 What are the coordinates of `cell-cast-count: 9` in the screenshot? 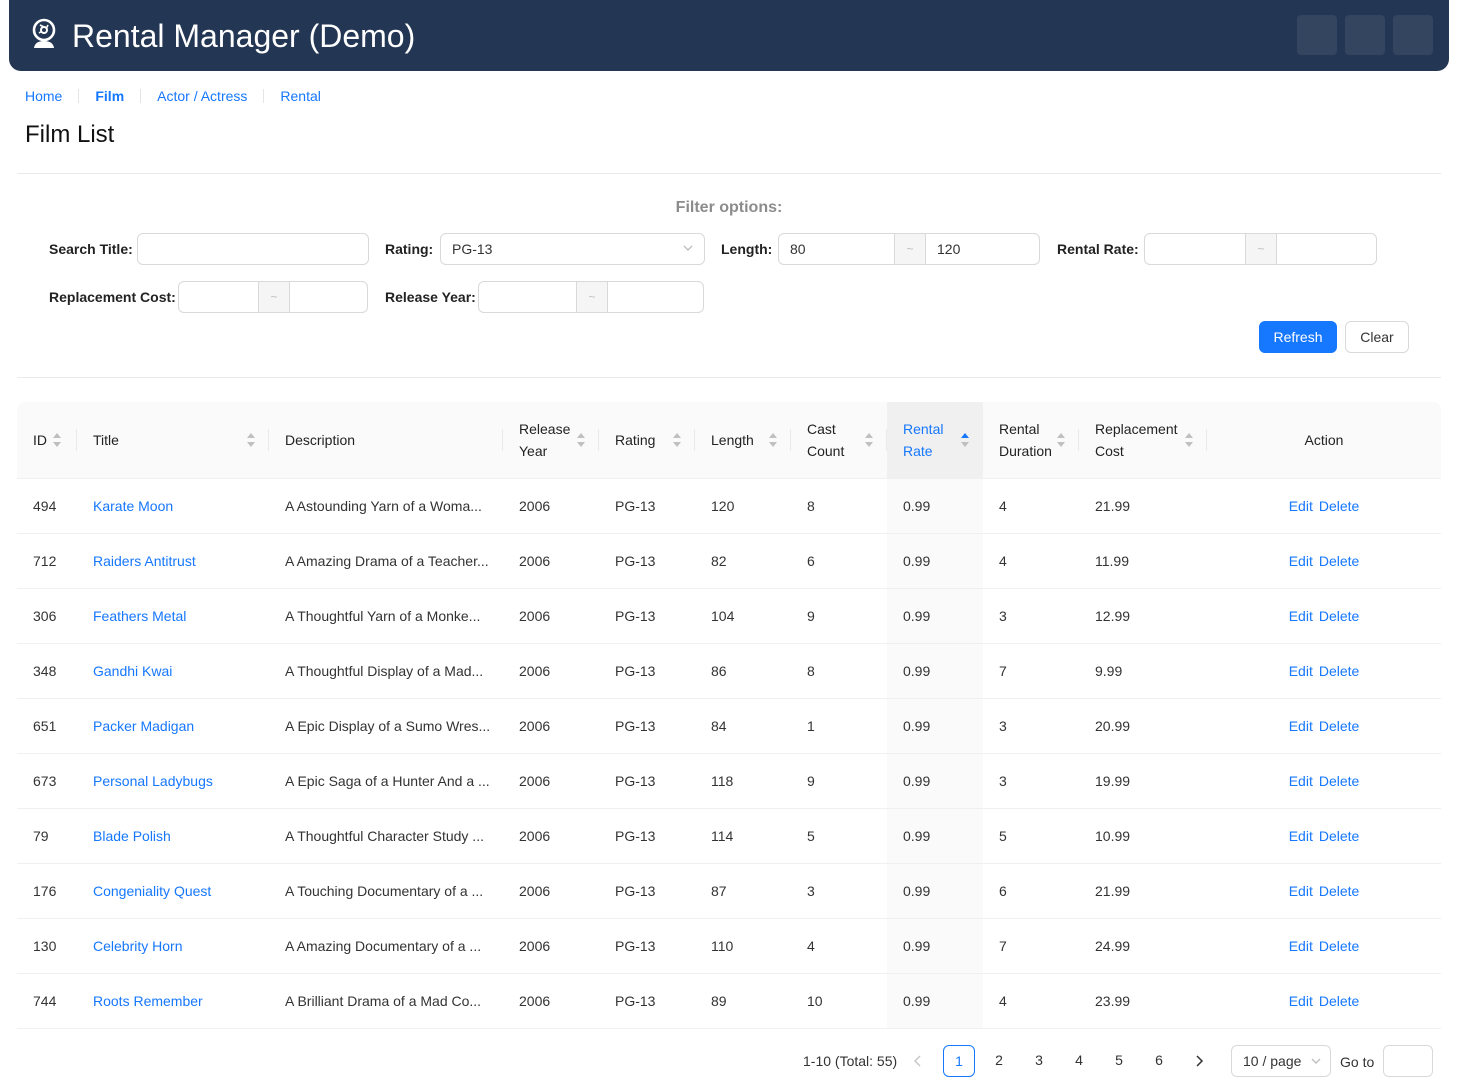 It's located at (811, 616).